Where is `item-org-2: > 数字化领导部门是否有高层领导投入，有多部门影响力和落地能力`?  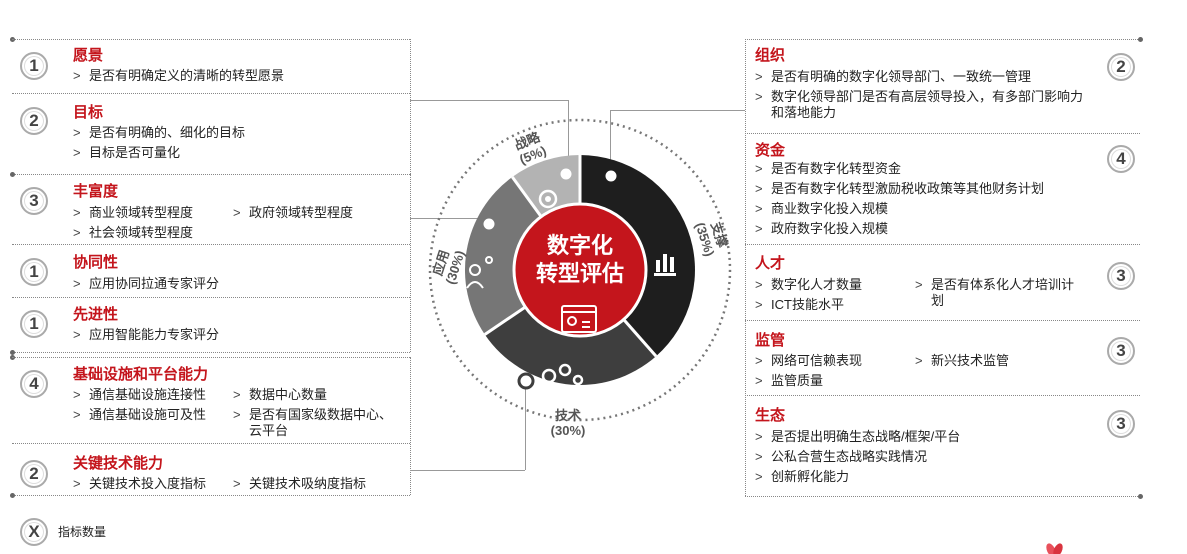
item-org-2: > 数字化领导部门是否有高层领导投入，有多部门影响力和落地能力 is located at coordinates (925, 105).